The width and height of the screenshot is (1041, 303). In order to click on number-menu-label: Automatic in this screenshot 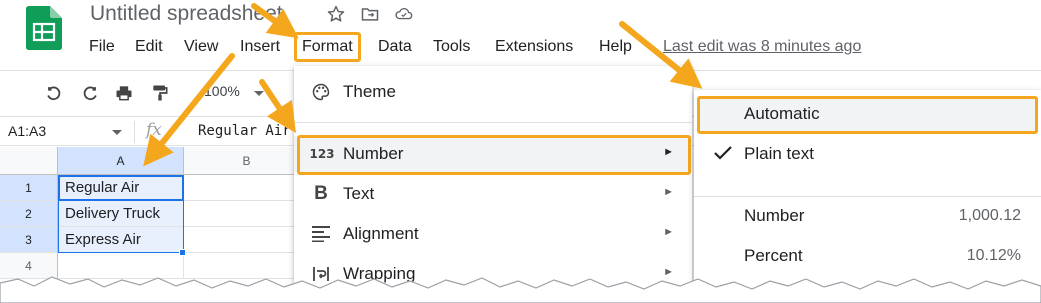, I will do `click(782, 113)`.